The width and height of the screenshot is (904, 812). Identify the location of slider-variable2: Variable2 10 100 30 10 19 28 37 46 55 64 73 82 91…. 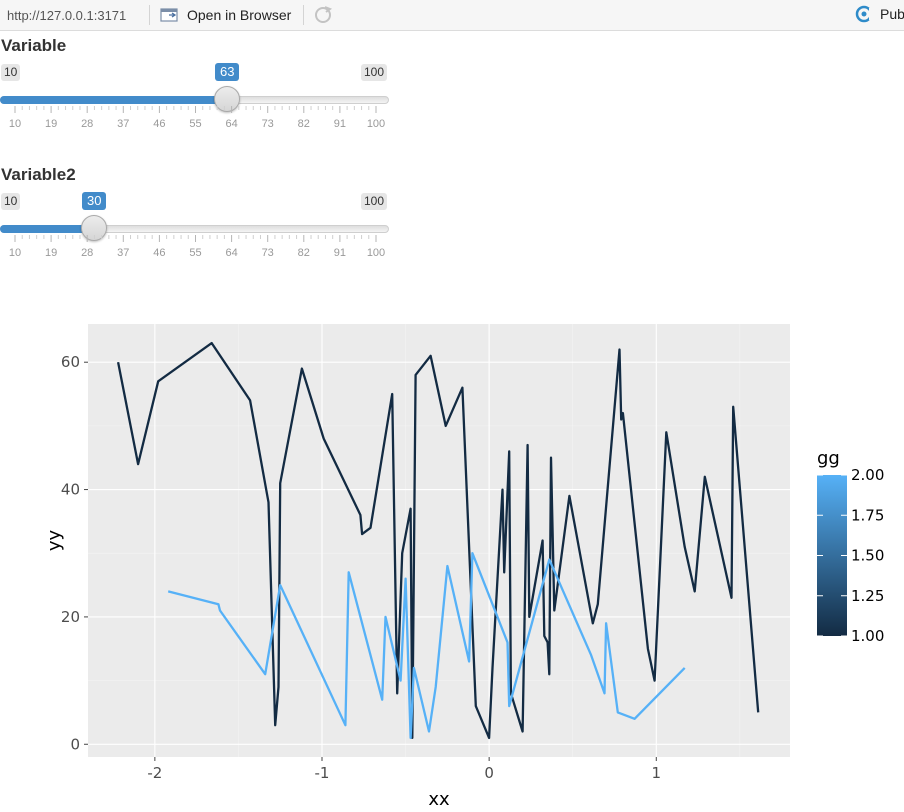
(200, 214).